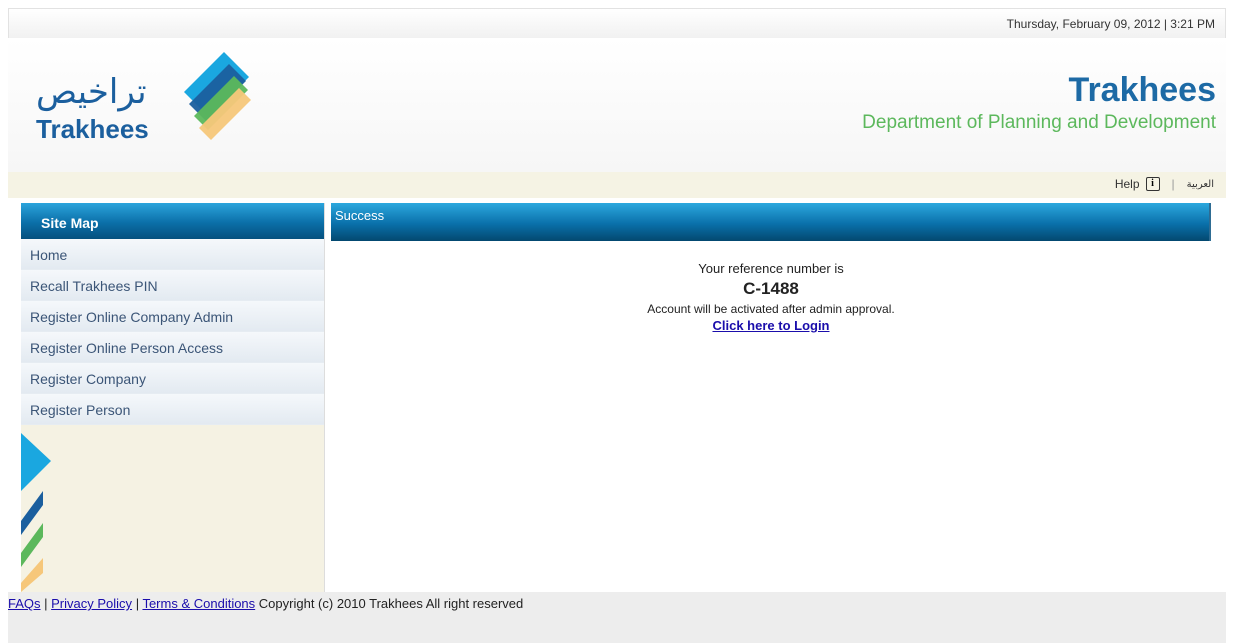 Image resolution: width=1234 pixels, height=643 pixels. What do you see at coordinates (172, 378) in the screenshot?
I see `sidebar-item-register-company: Register Company` at bounding box center [172, 378].